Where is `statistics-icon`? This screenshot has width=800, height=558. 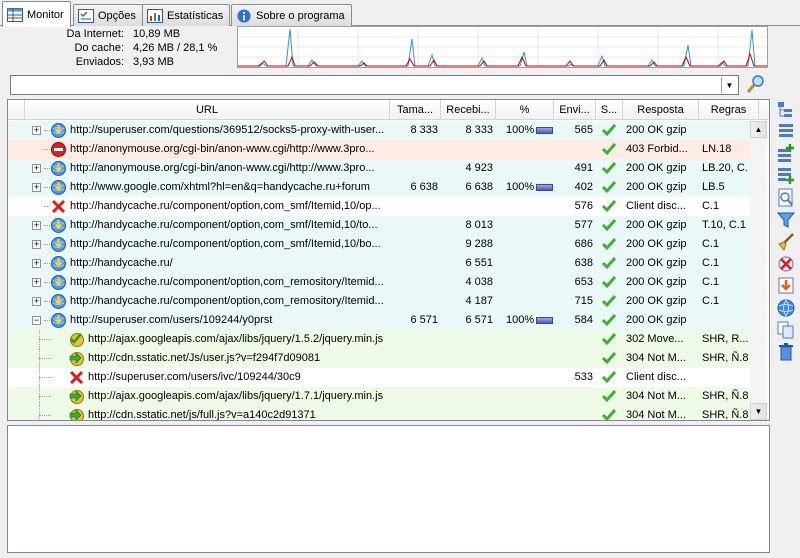
statistics-icon is located at coordinates (155, 15).